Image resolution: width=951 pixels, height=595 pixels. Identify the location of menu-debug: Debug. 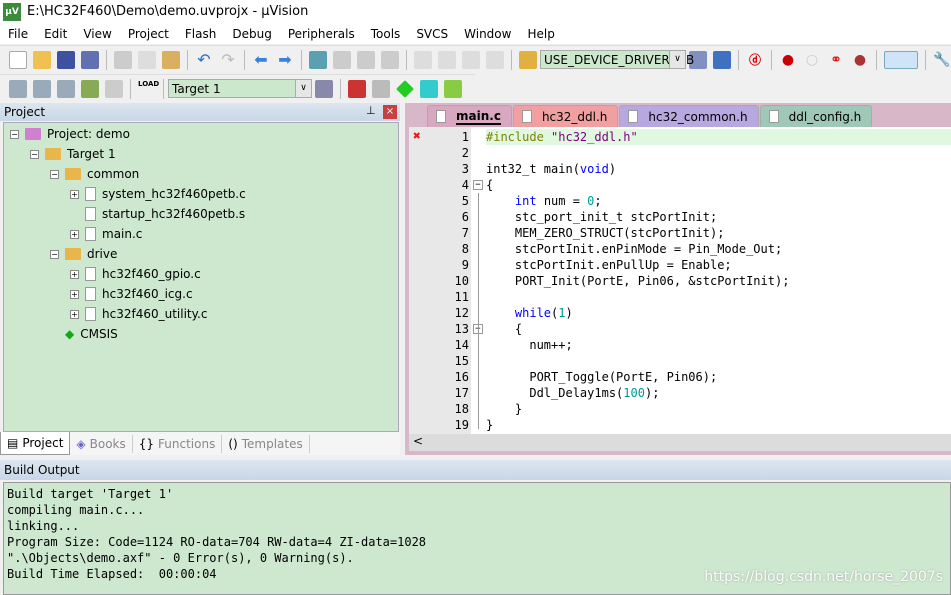
(251, 34).